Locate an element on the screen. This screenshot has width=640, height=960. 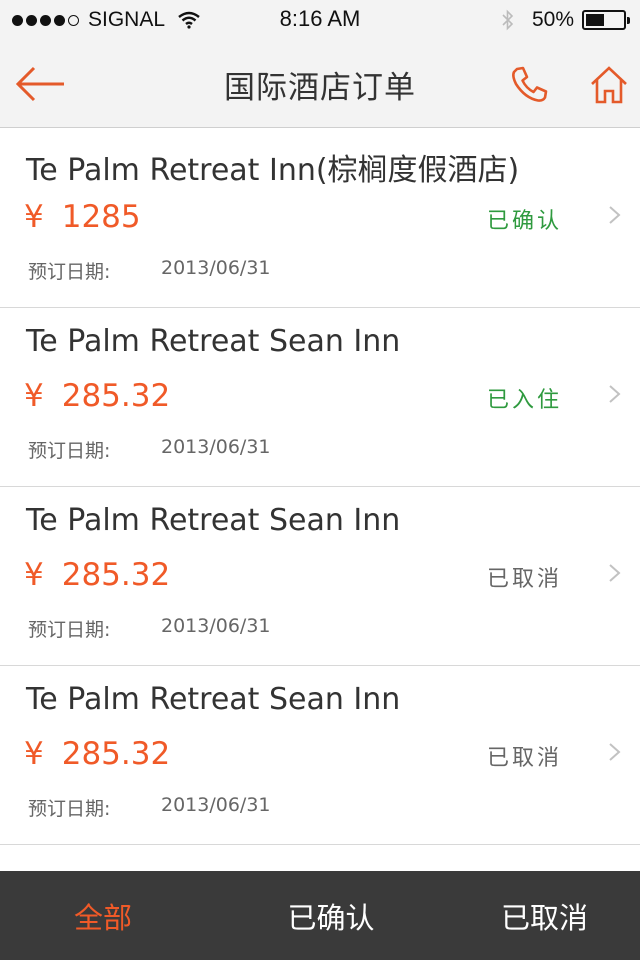
filter-tab-bar: 全部 已确认 已取消 is located at coordinates (320, 915).